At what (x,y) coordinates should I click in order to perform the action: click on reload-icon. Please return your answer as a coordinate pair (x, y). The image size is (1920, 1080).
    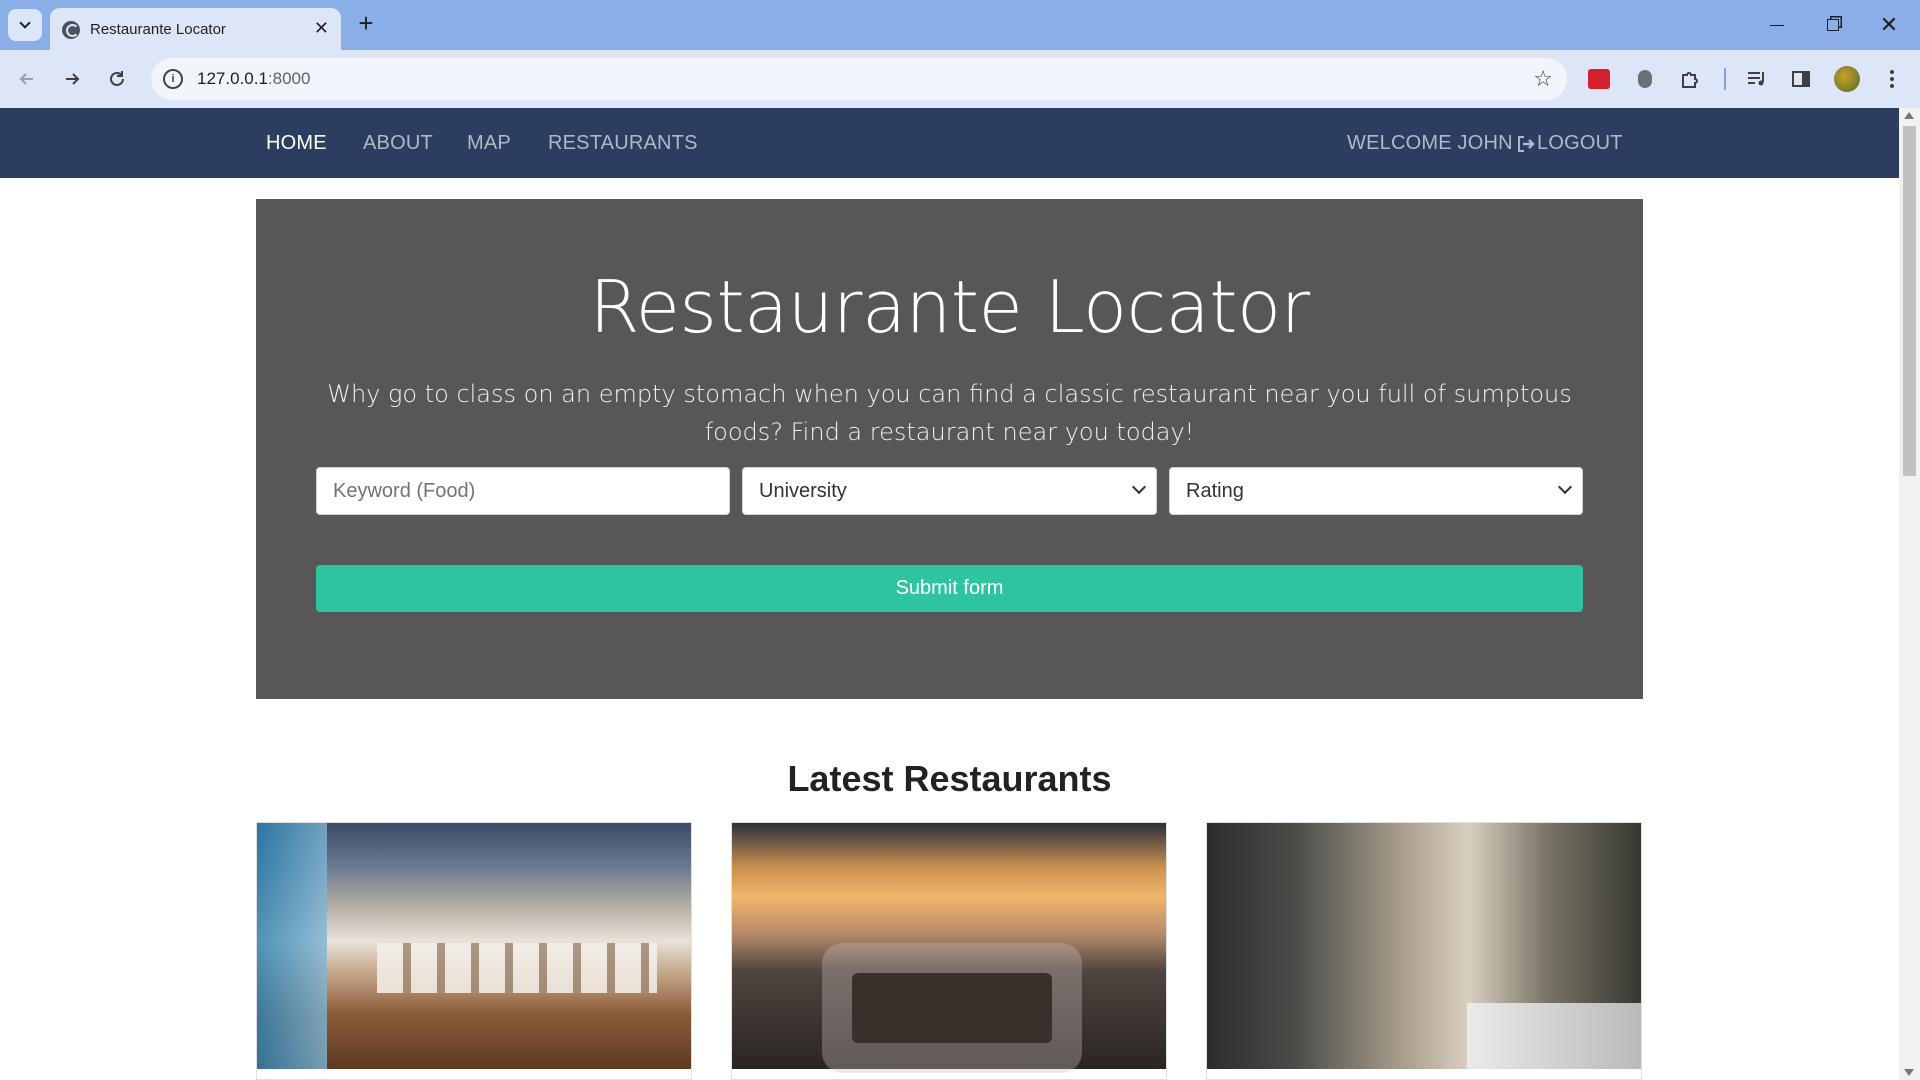
    Looking at the image, I should click on (117, 79).